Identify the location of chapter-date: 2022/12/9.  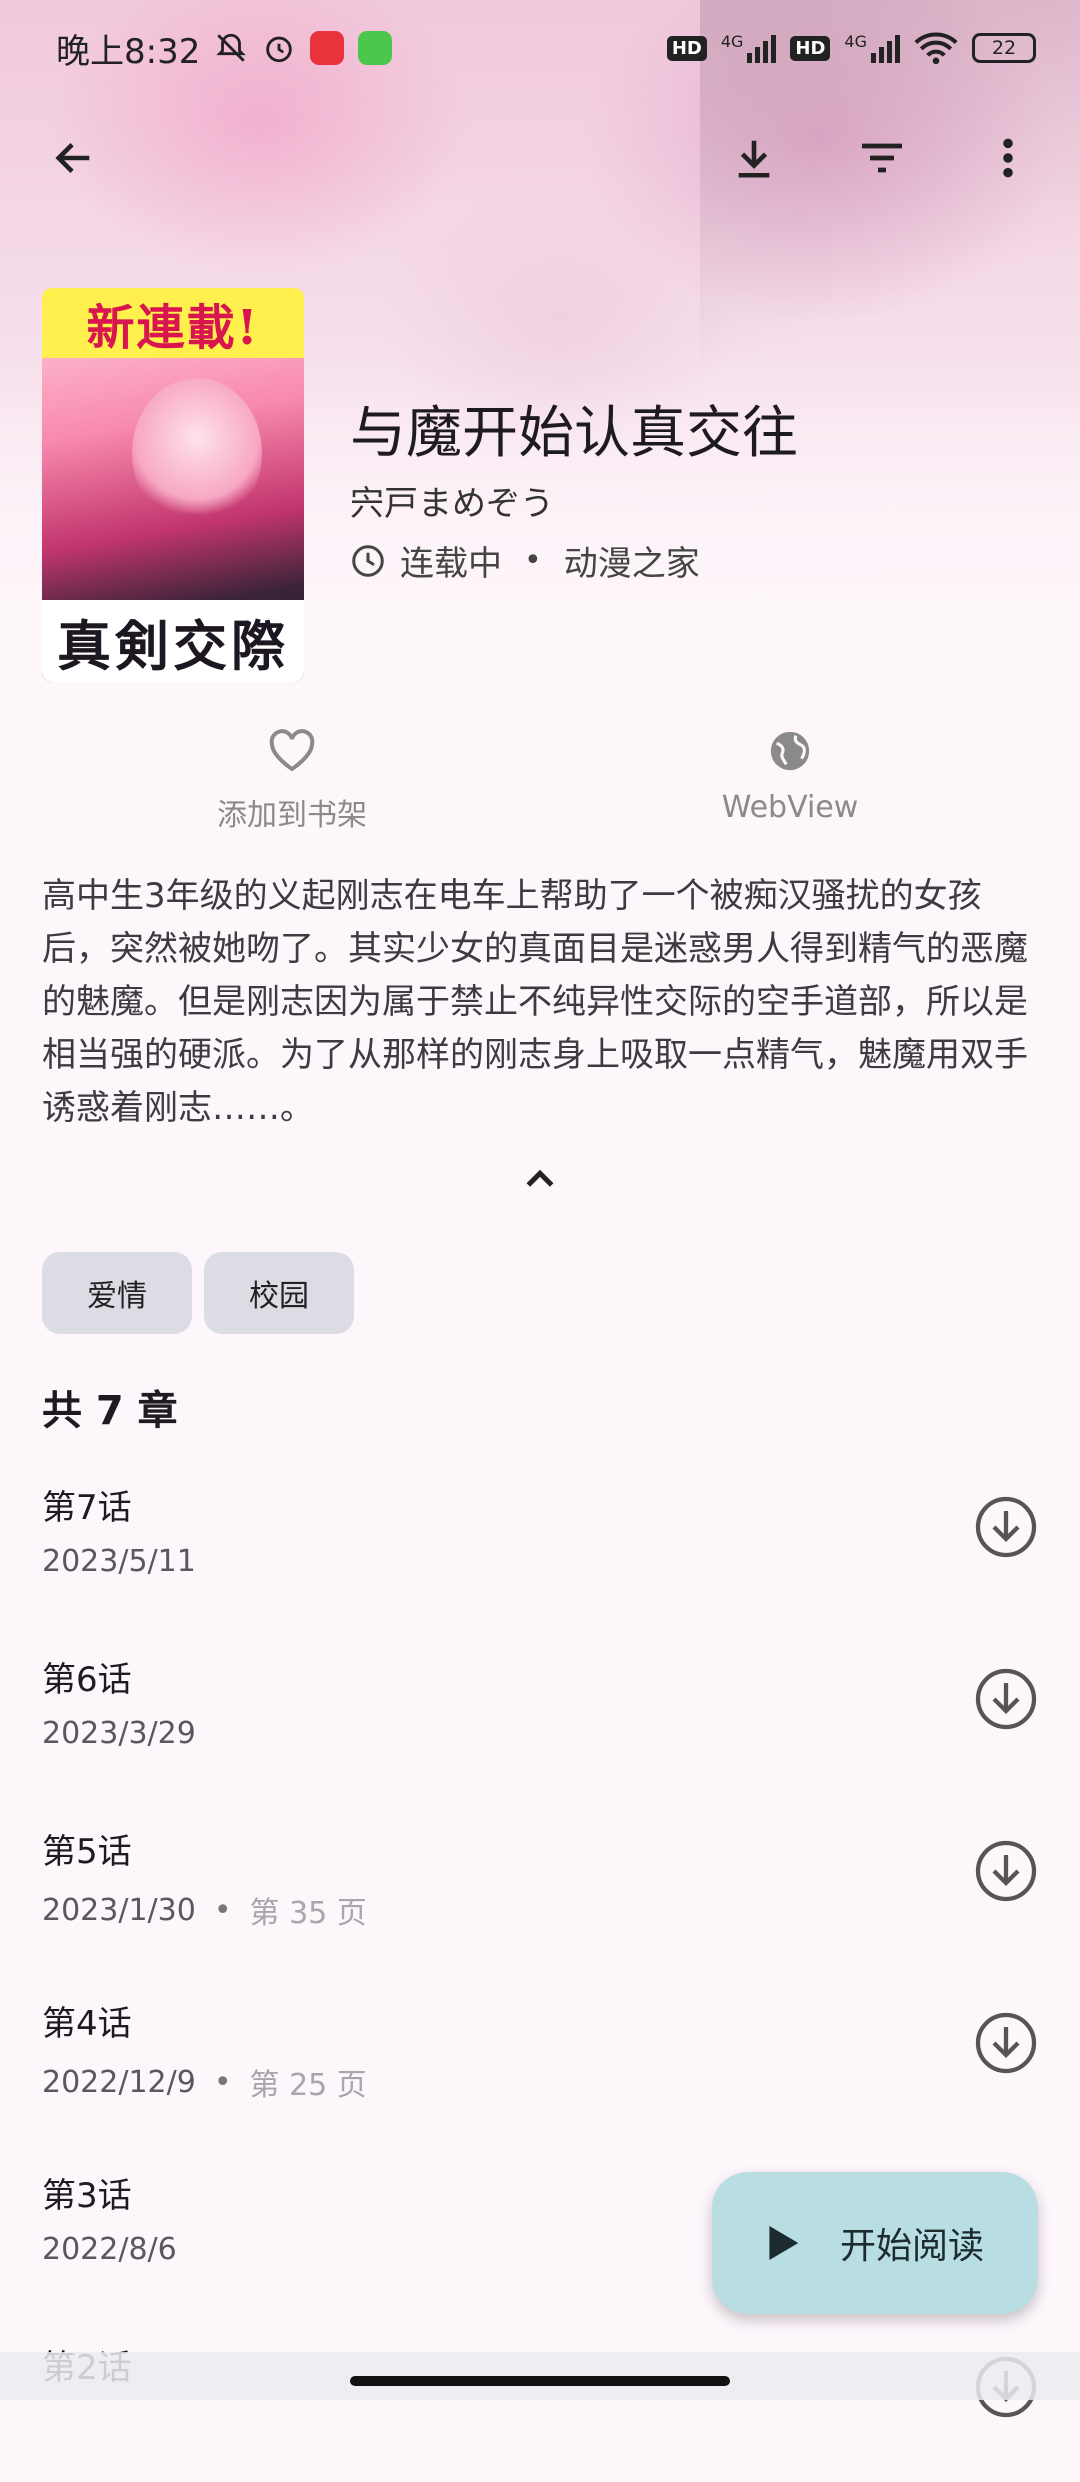
(119, 2082).